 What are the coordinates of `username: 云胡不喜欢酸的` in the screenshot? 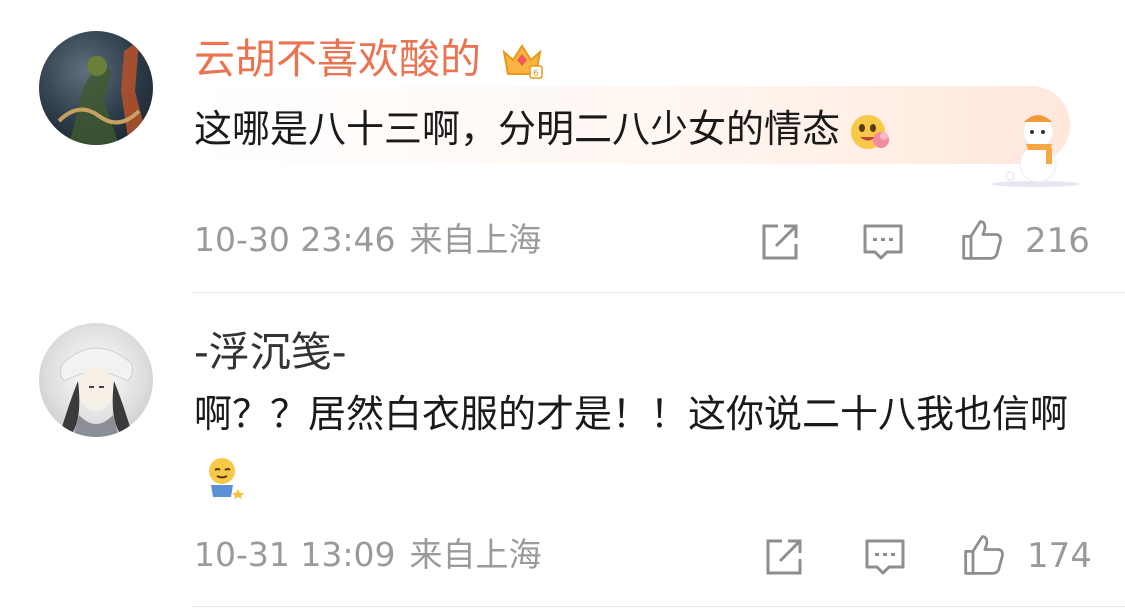 It's located at (337, 59).